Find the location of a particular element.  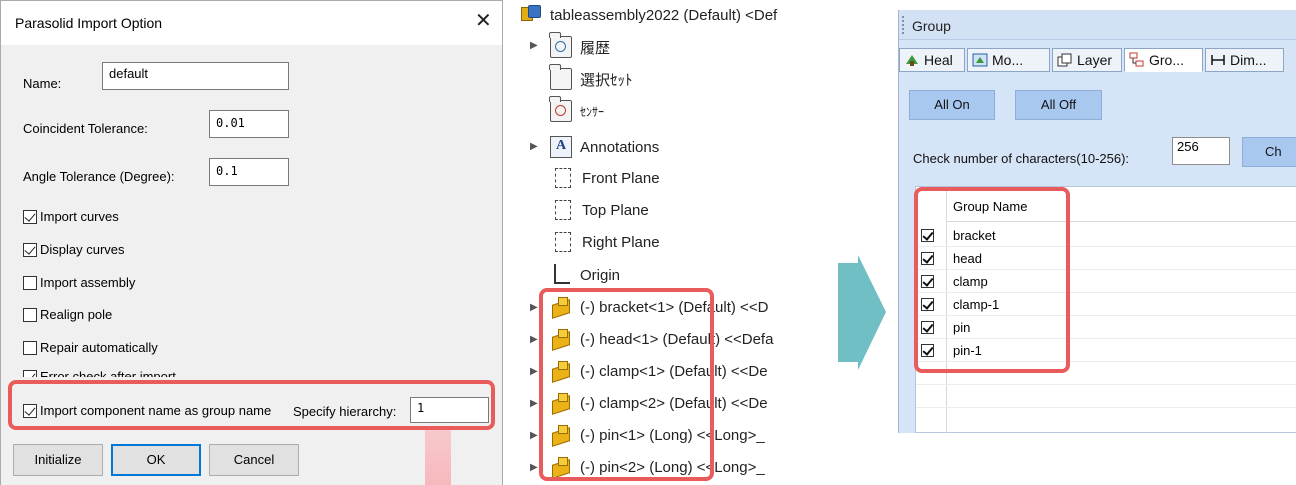

initialize-button: Initialize is located at coordinates (58, 460).